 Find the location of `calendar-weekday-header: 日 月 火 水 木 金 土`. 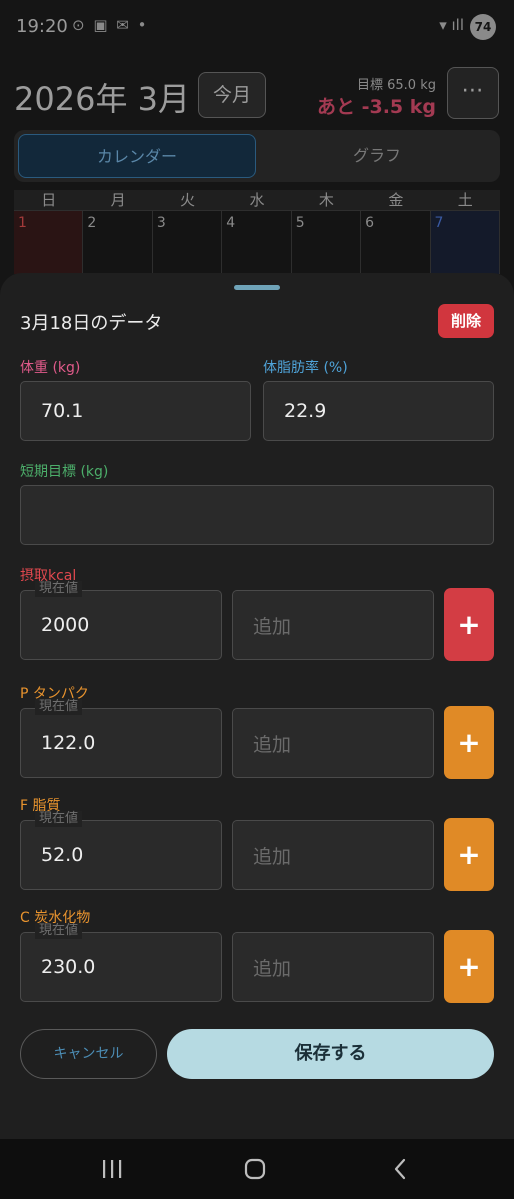

calendar-weekday-header: 日 月 火 水 木 金 土 is located at coordinates (257, 200).